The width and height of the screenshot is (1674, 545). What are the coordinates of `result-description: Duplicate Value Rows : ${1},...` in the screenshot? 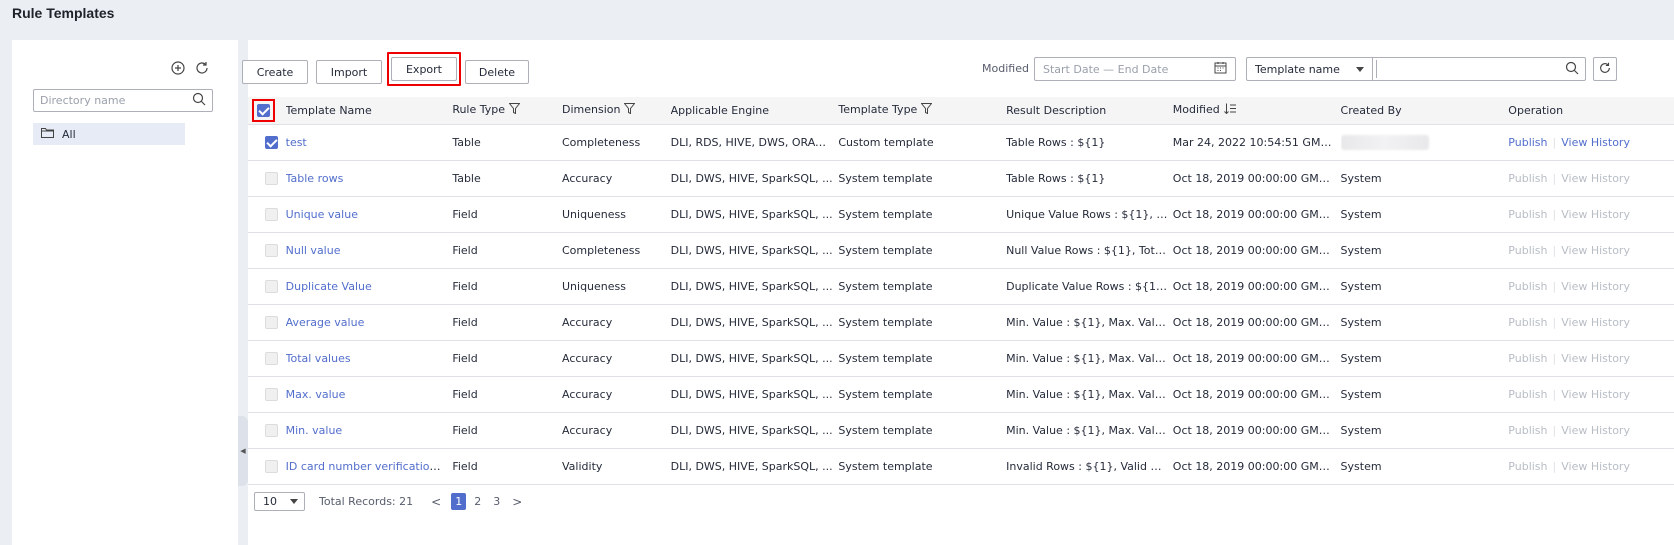 It's located at (1089, 286).